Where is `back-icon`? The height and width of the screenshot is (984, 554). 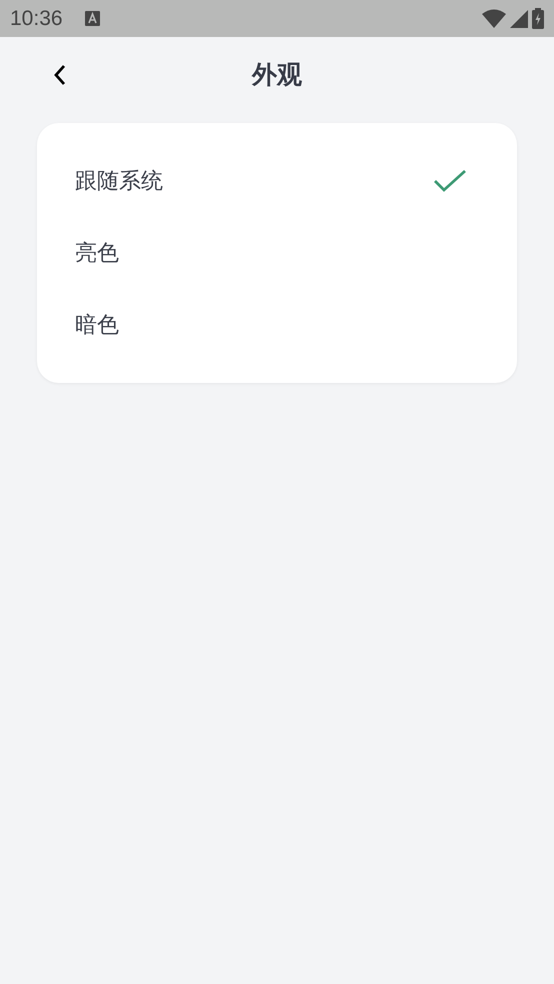
back-icon is located at coordinates (60, 75).